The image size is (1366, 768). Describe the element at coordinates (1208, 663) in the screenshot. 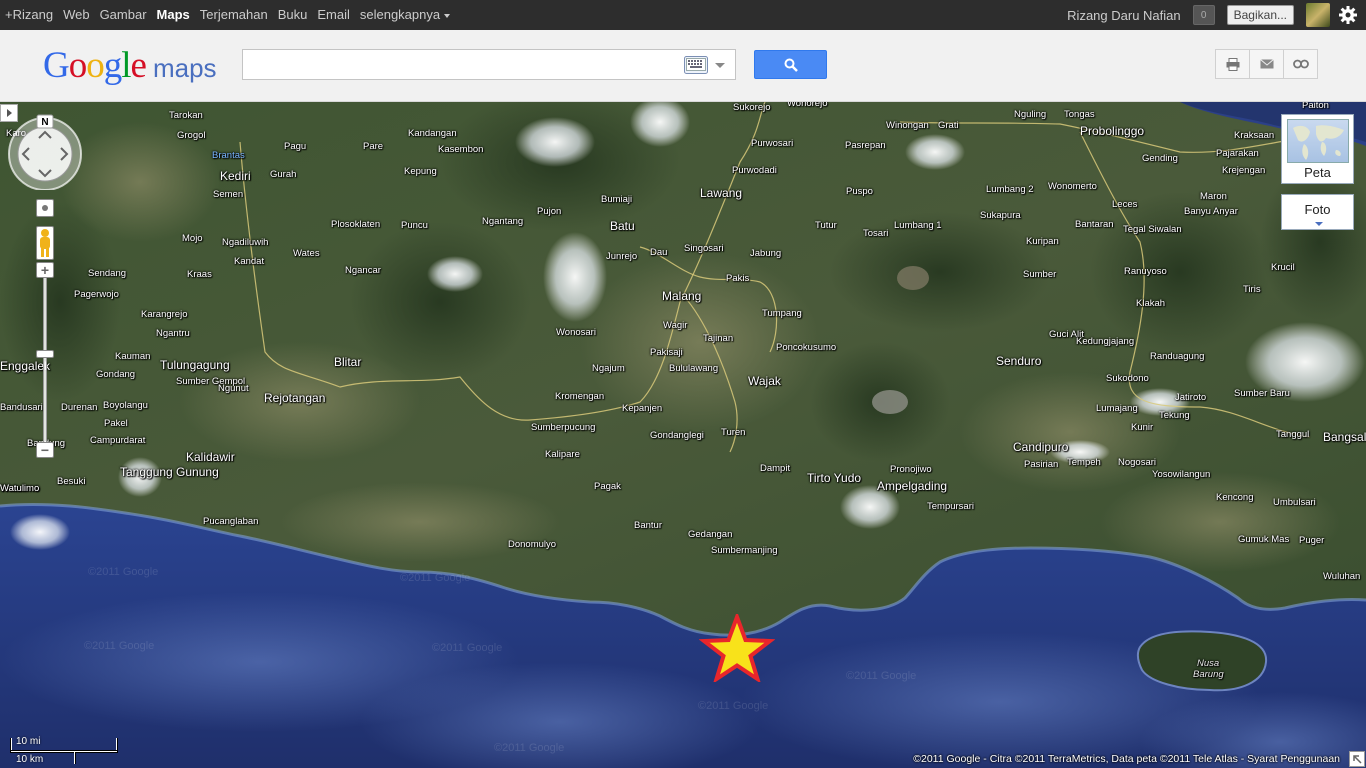

I see `place-label: Nusa` at that location.